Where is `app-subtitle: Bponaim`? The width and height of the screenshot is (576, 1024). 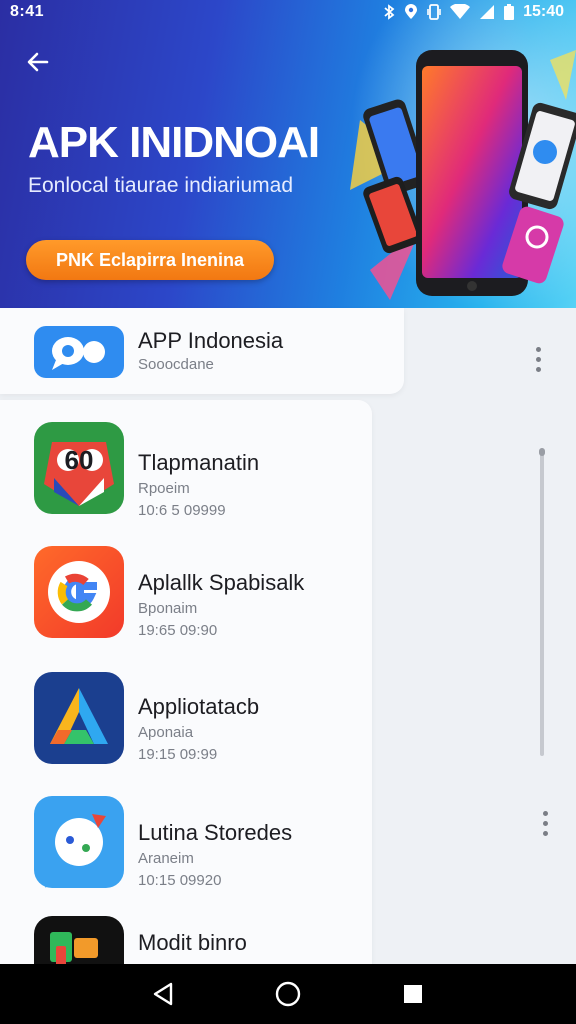 app-subtitle: Bponaim is located at coordinates (168, 608).